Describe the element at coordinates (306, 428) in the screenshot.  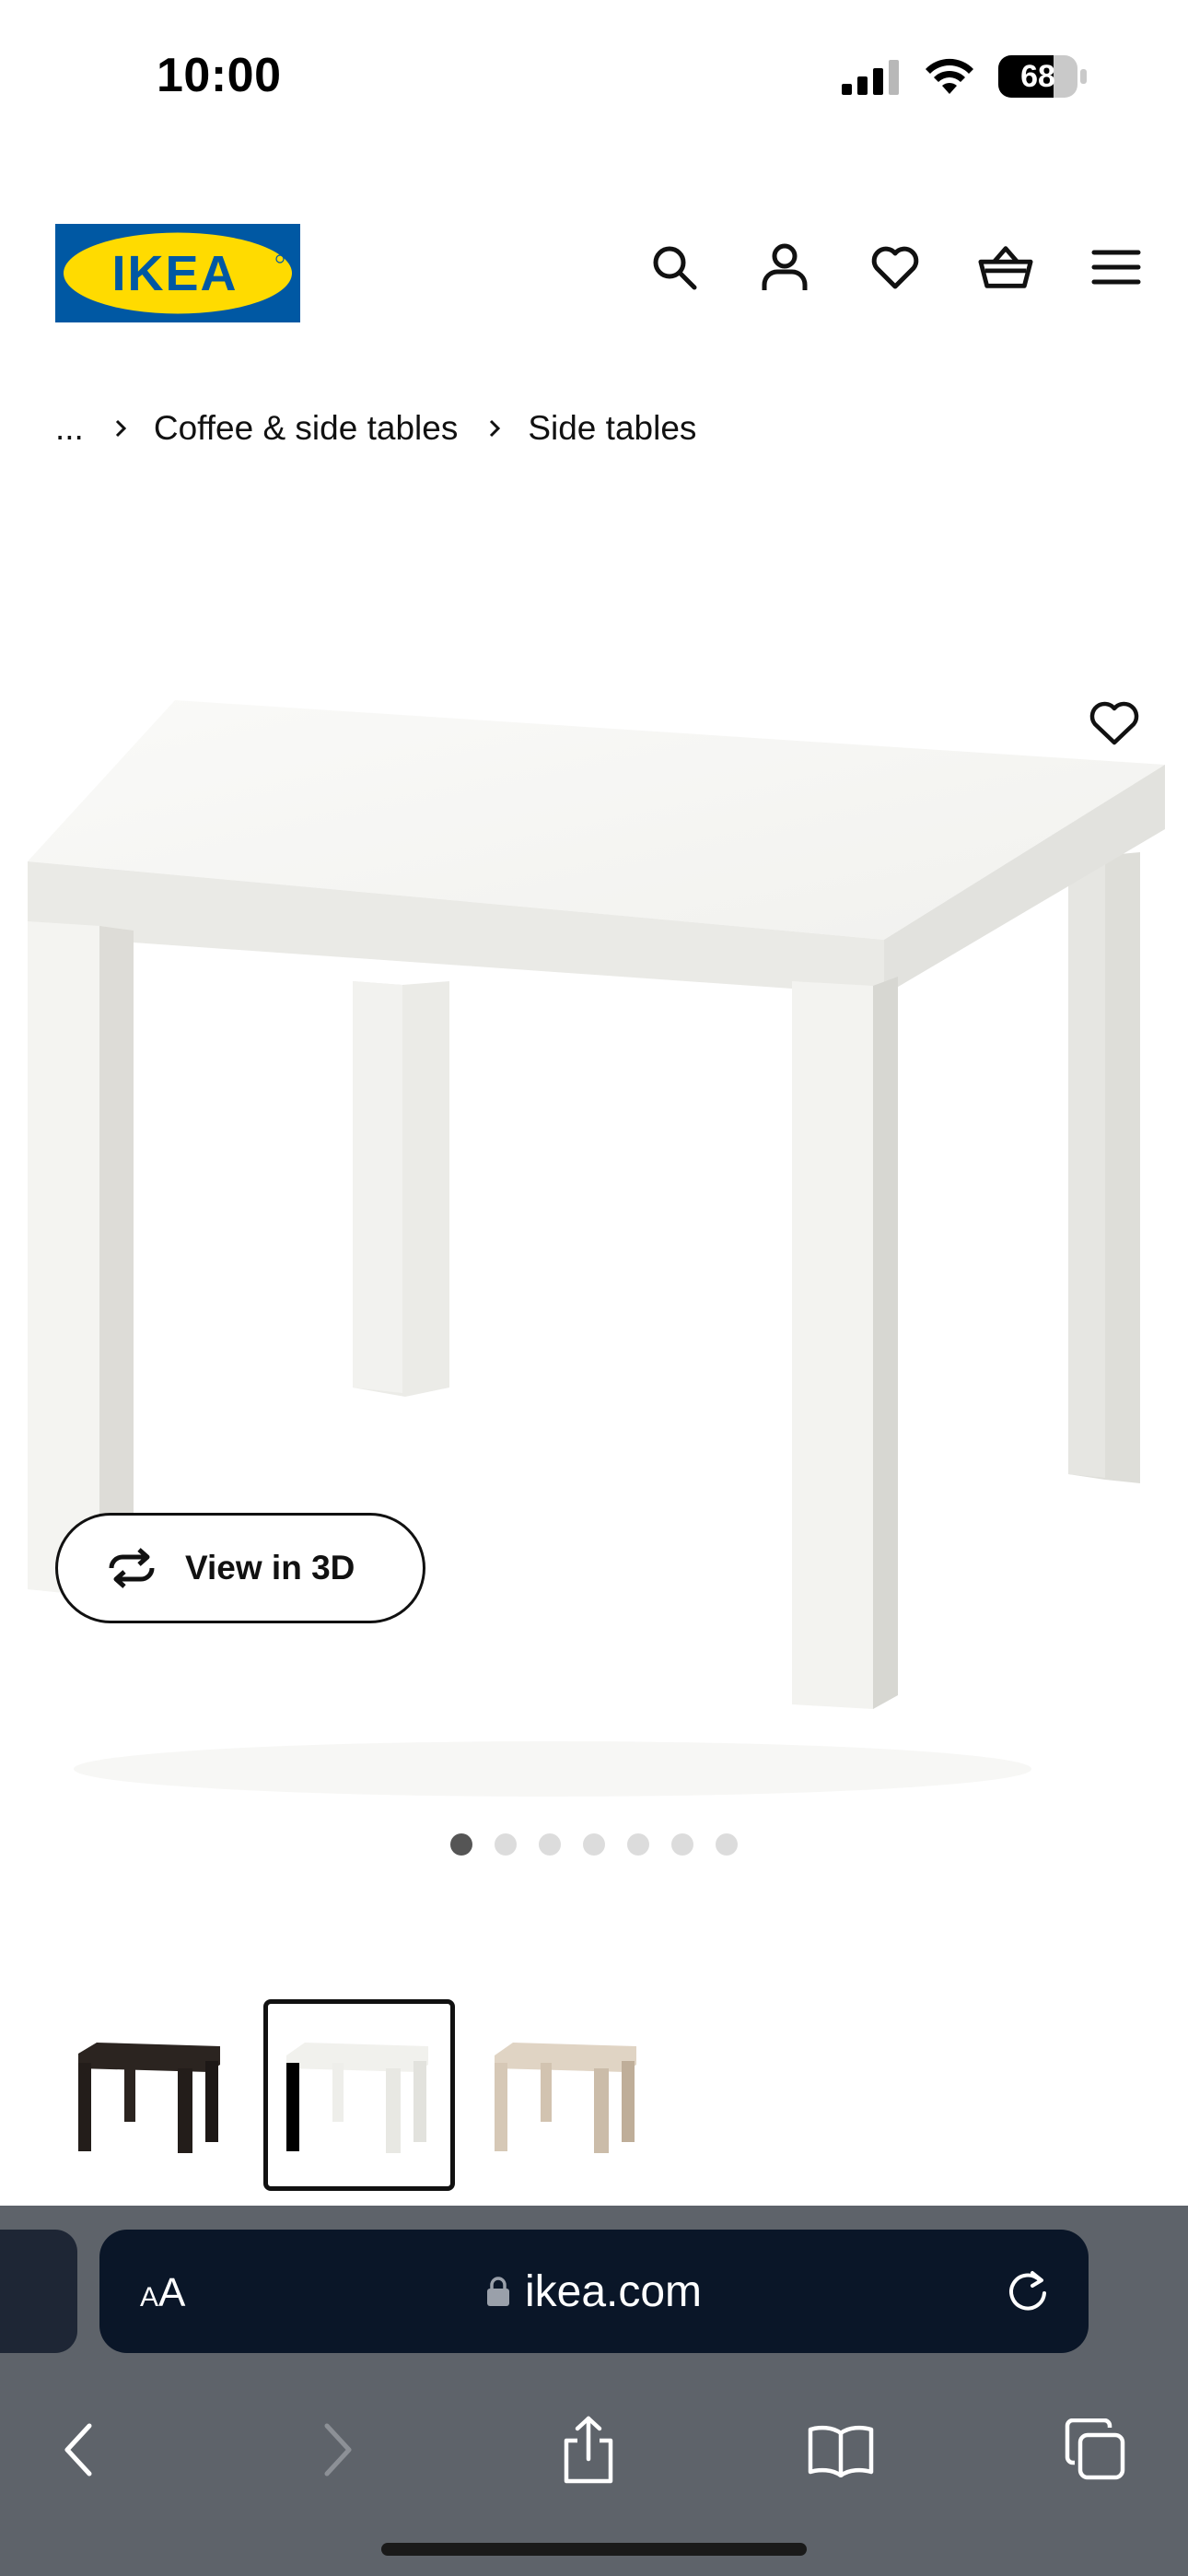
I see `breadcrumb-coffee-side-tables: Coffee & side tables` at that location.